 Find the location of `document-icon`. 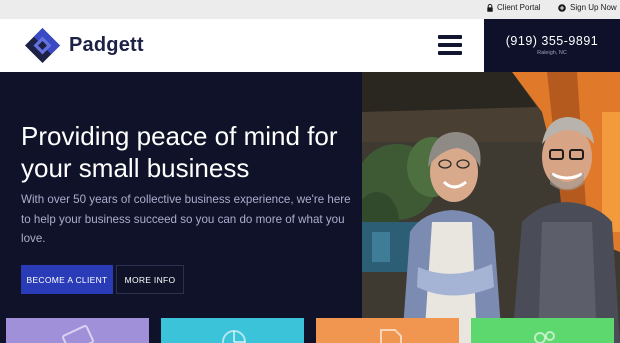

document-icon is located at coordinates (391, 336).